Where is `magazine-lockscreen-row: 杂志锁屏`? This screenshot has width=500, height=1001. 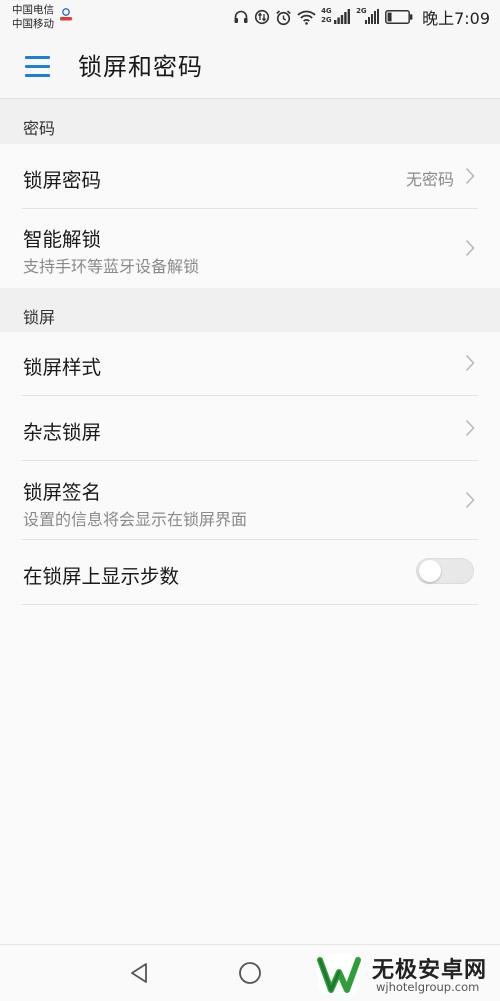 magazine-lockscreen-row: 杂志锁屏 is located at coordinates (250, 428).